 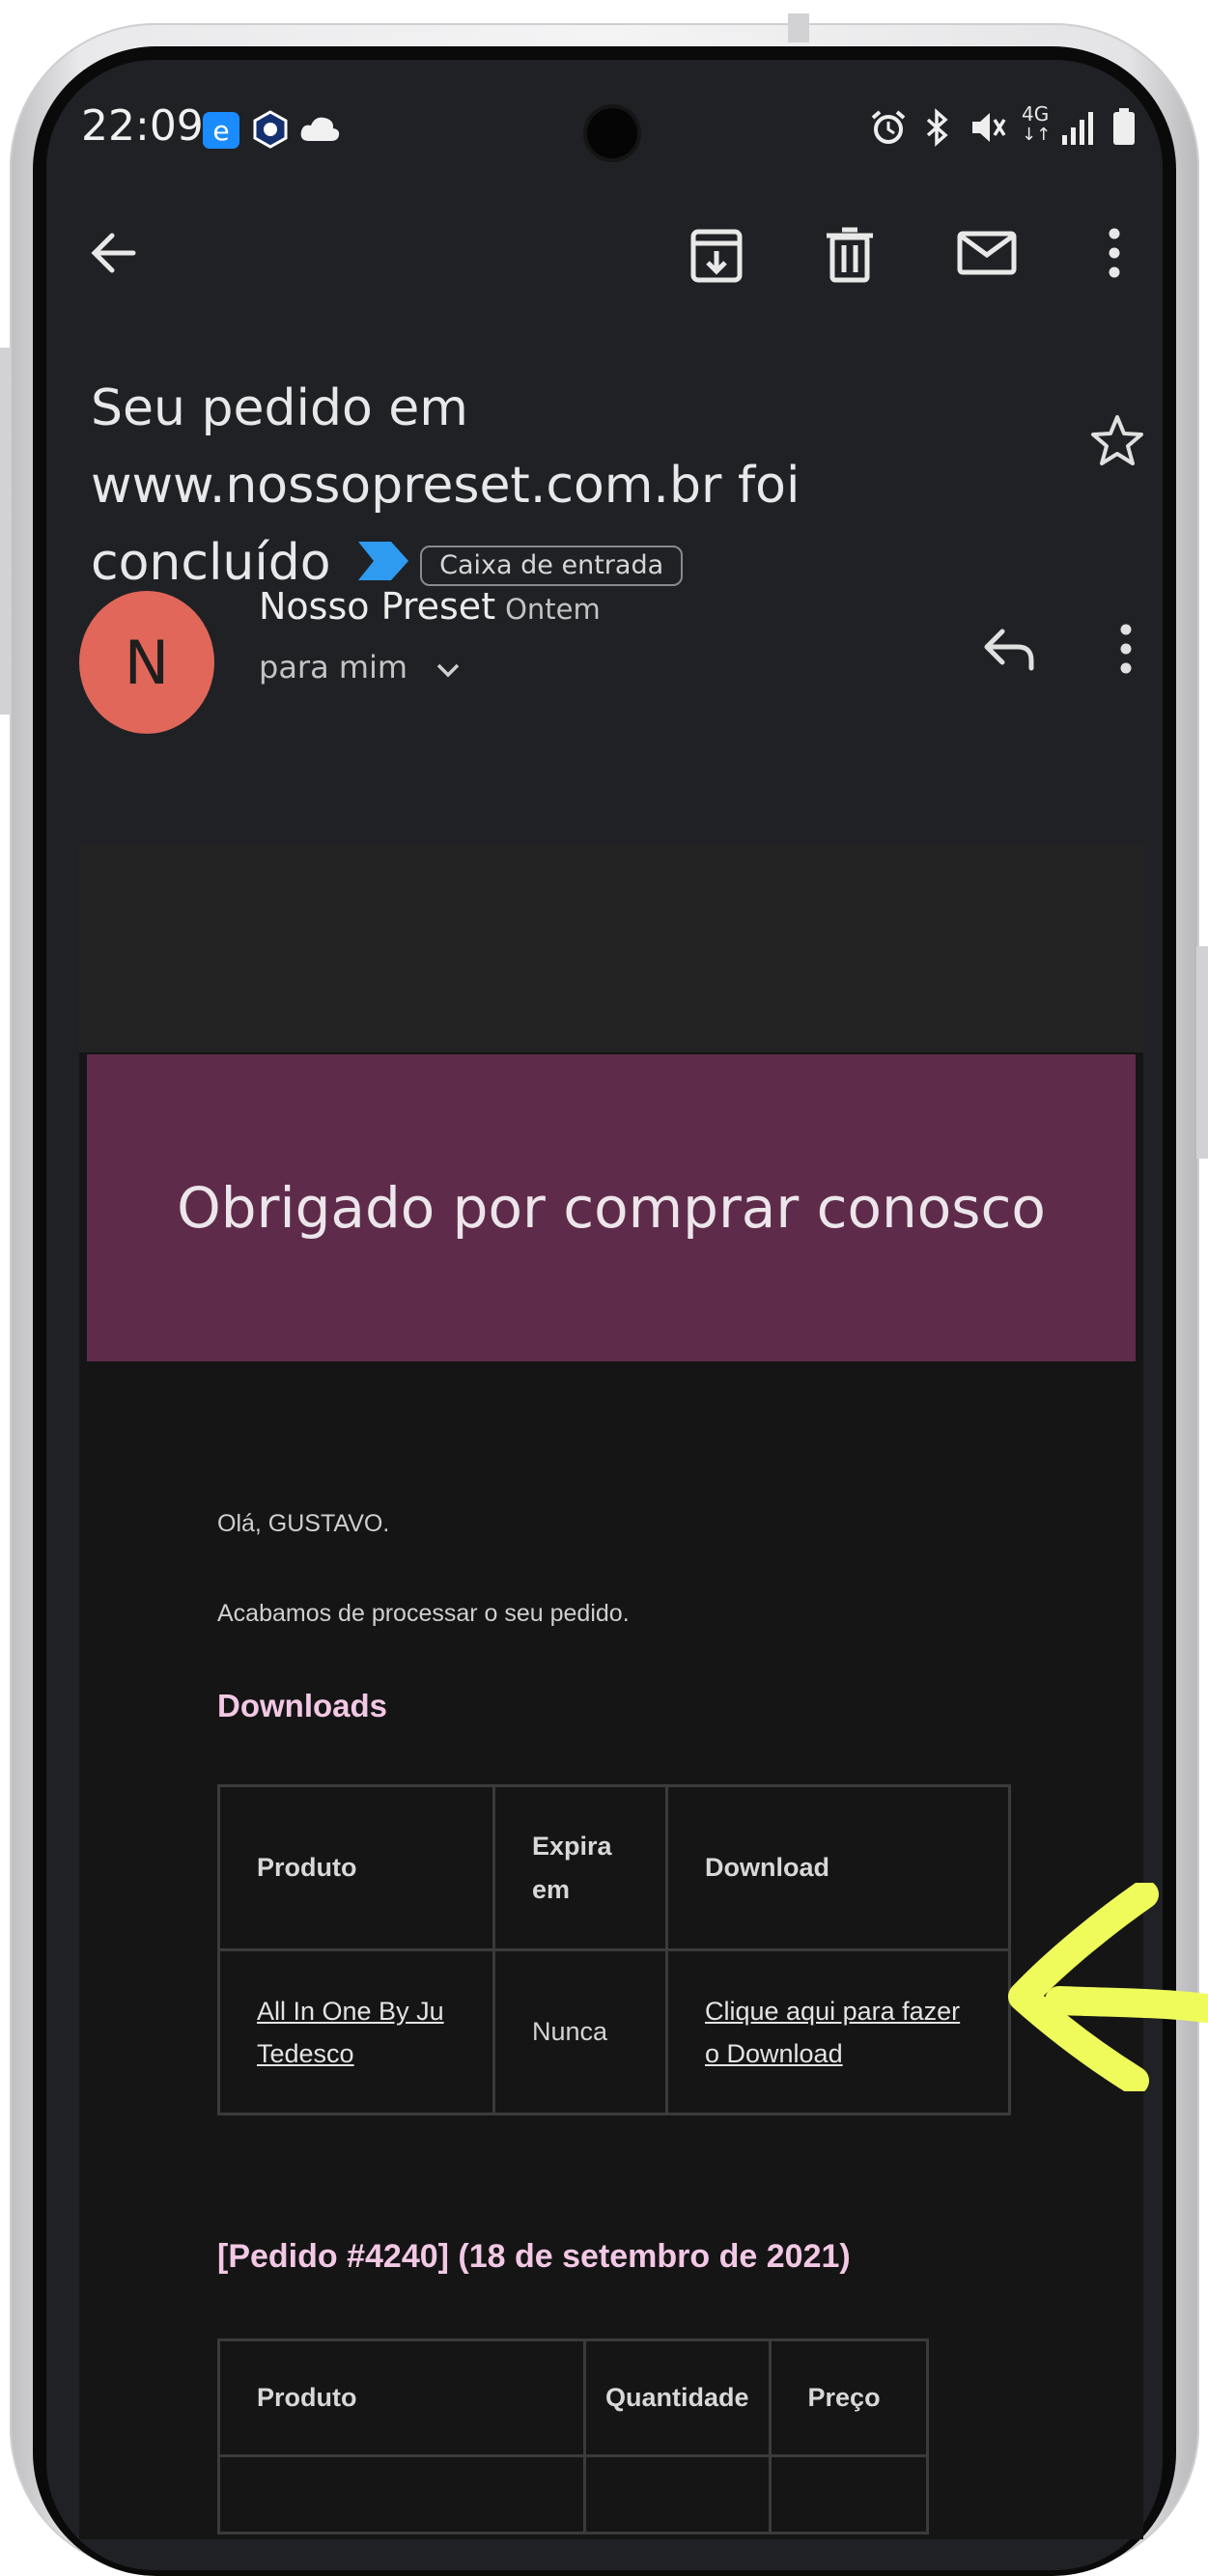 What do you see at coordinates (1126, 652) in the screenshot?
I see `message-more-icon` at bounding box center [1126, 652].